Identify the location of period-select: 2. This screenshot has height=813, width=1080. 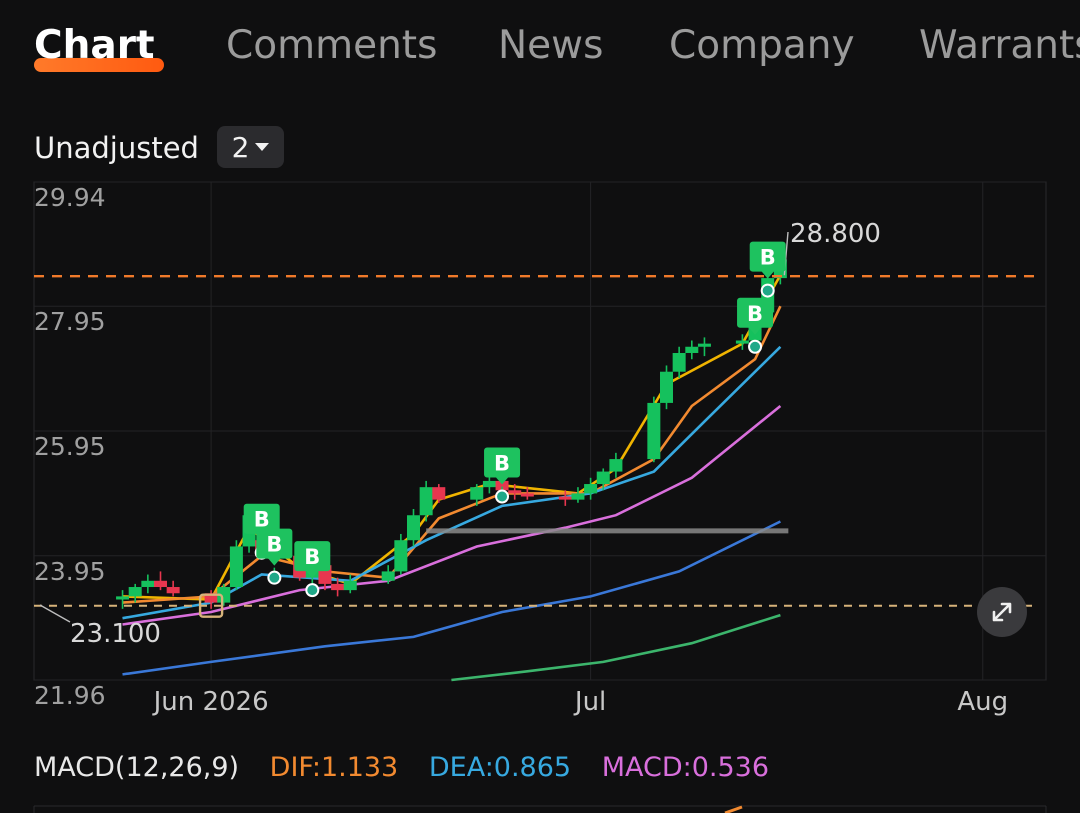
(250, 147).